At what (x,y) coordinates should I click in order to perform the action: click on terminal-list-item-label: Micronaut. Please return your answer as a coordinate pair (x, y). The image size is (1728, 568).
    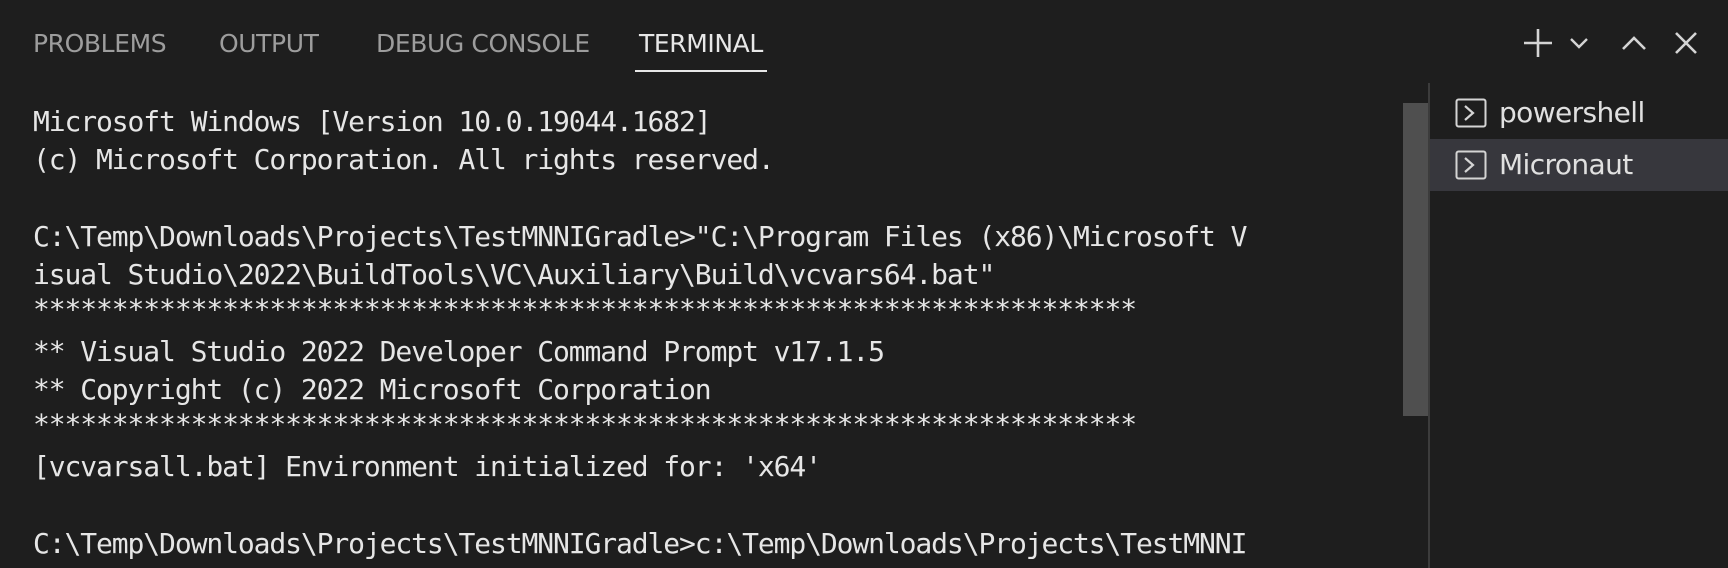
    Looking at the image, I should click on (1566, 164).